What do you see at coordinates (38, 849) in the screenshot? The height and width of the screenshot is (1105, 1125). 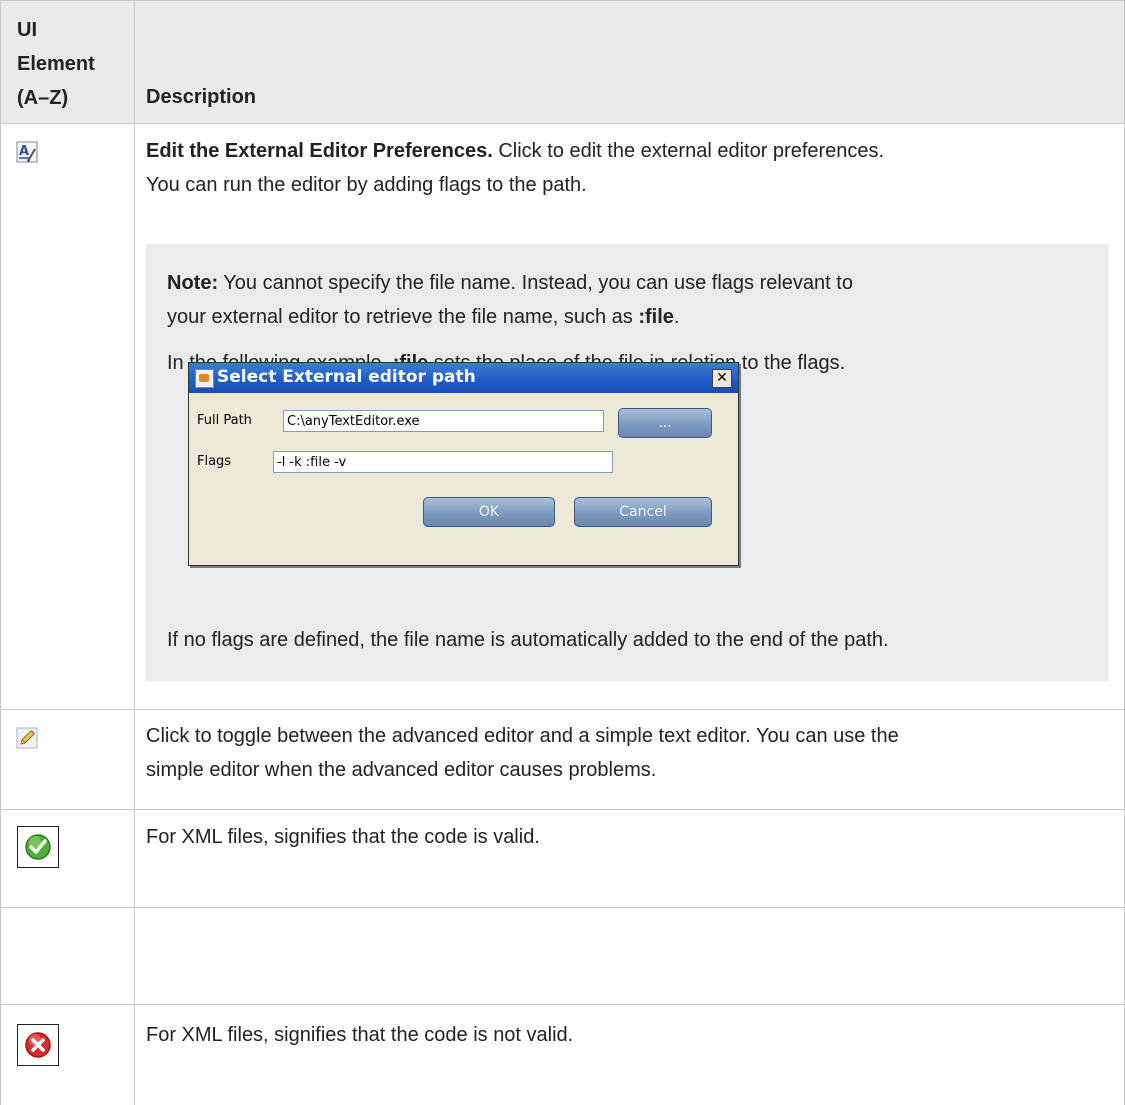 I see `valid-checkmark-icon` at bounding box center [38, 849].